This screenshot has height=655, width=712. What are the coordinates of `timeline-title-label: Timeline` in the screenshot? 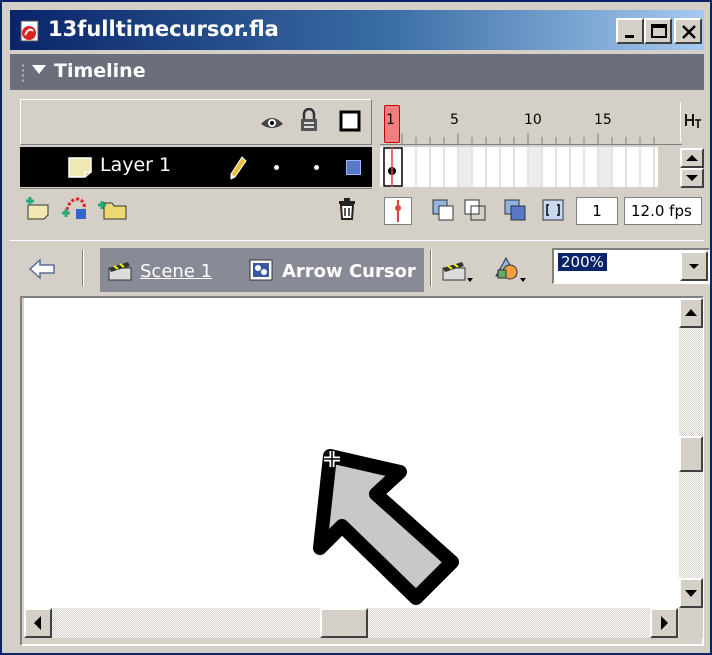 It's located at (100, 71).